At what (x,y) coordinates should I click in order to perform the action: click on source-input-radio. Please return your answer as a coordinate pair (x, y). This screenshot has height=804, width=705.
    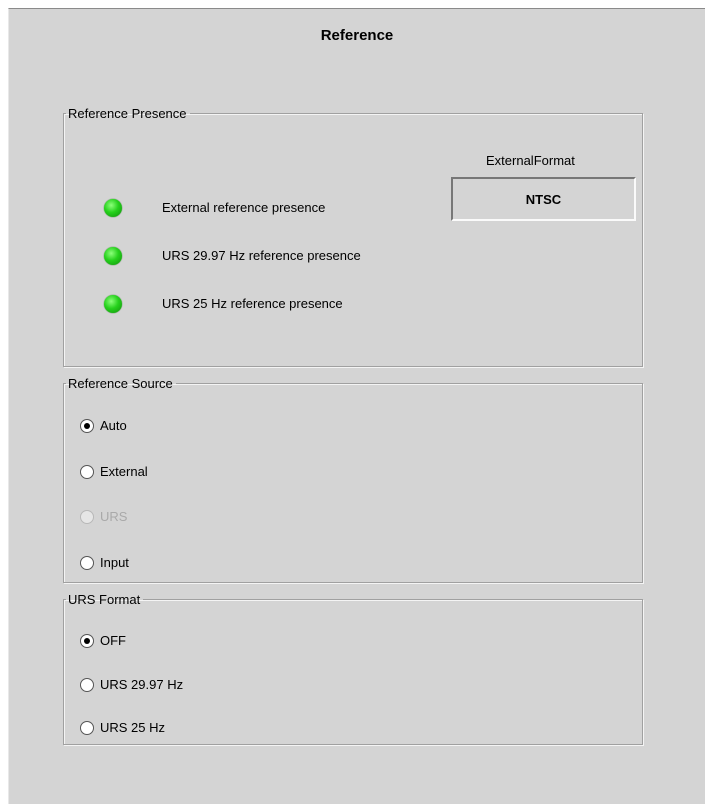
    Looking at the image, I should click on (87, 562).